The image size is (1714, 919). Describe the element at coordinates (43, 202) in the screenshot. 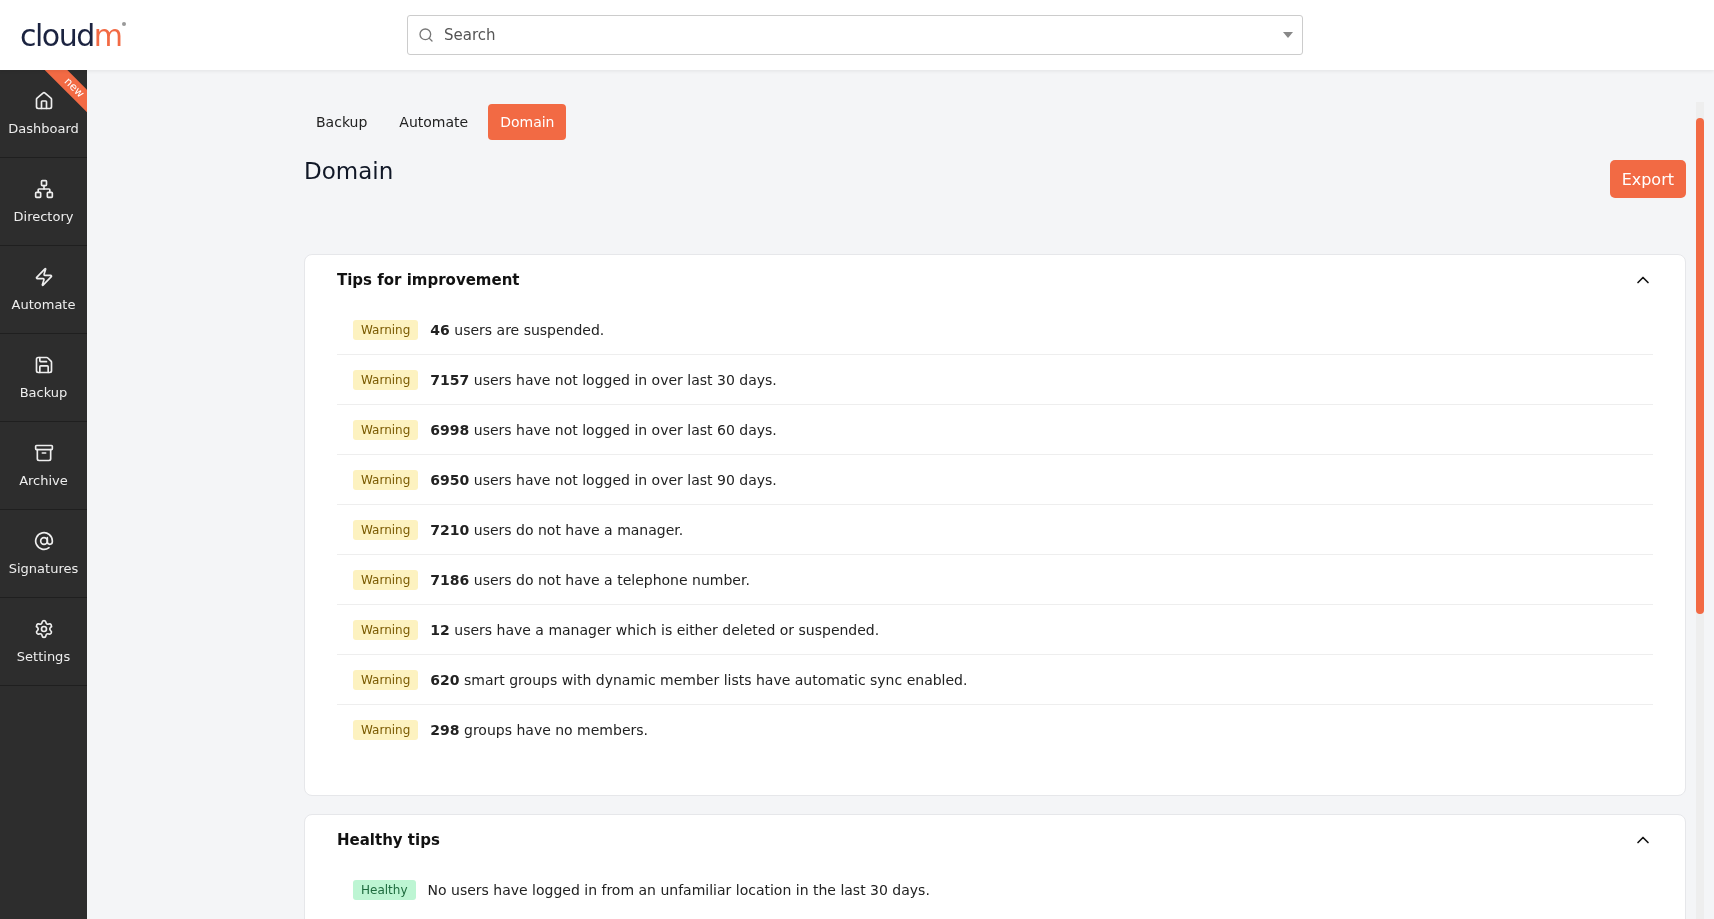

I see `sidebar-item: Directory` at that location.